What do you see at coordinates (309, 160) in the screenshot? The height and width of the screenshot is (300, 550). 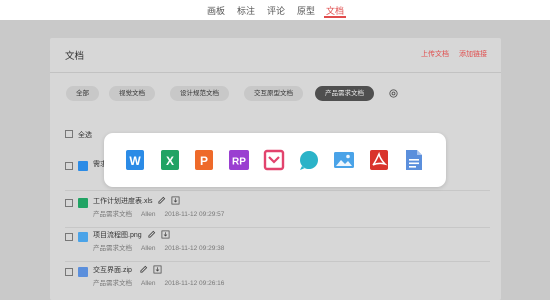 I see `keynote-icon` at bounding box center [309, 160].